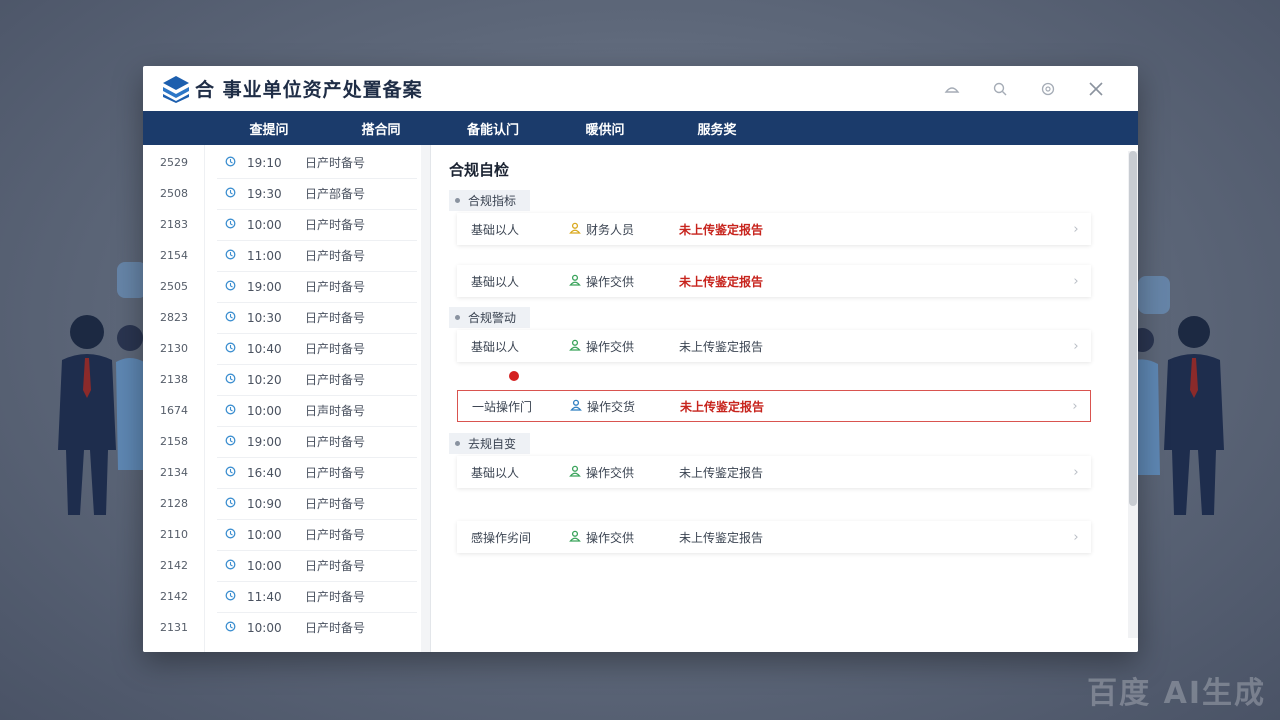  Describe the element at coordinates (264, 596) in the screenshot. I see `record-time: 11:40` at that location.